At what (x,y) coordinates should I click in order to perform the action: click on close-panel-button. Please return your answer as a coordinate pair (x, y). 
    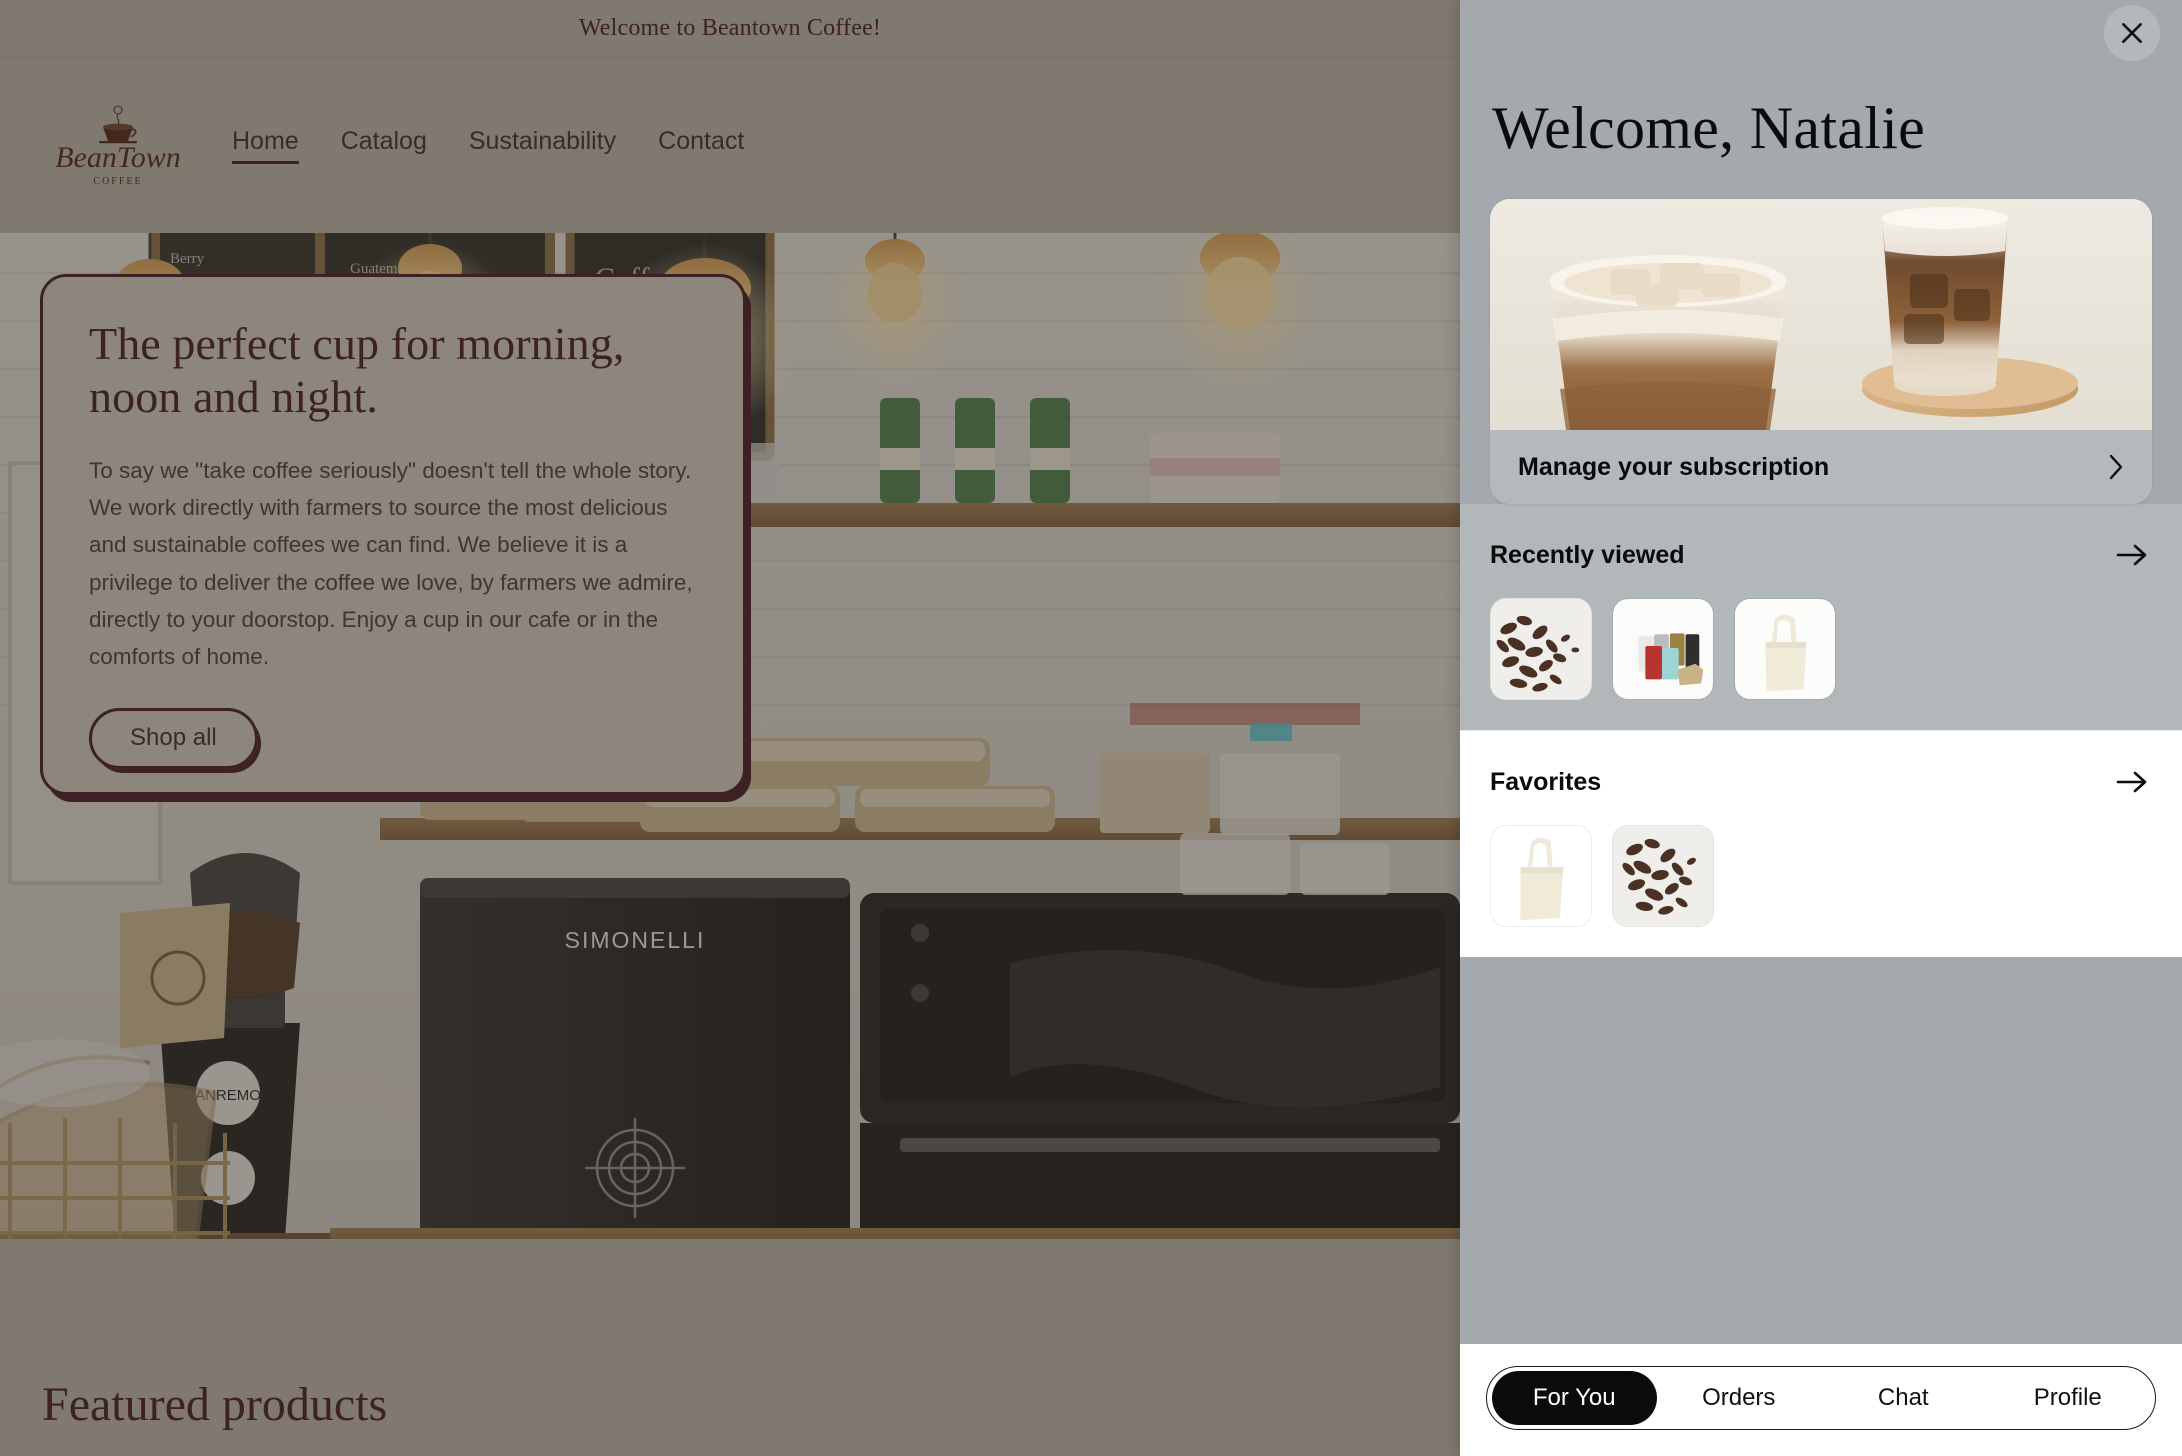
    Looking at the image, I should click on (2132, 33).